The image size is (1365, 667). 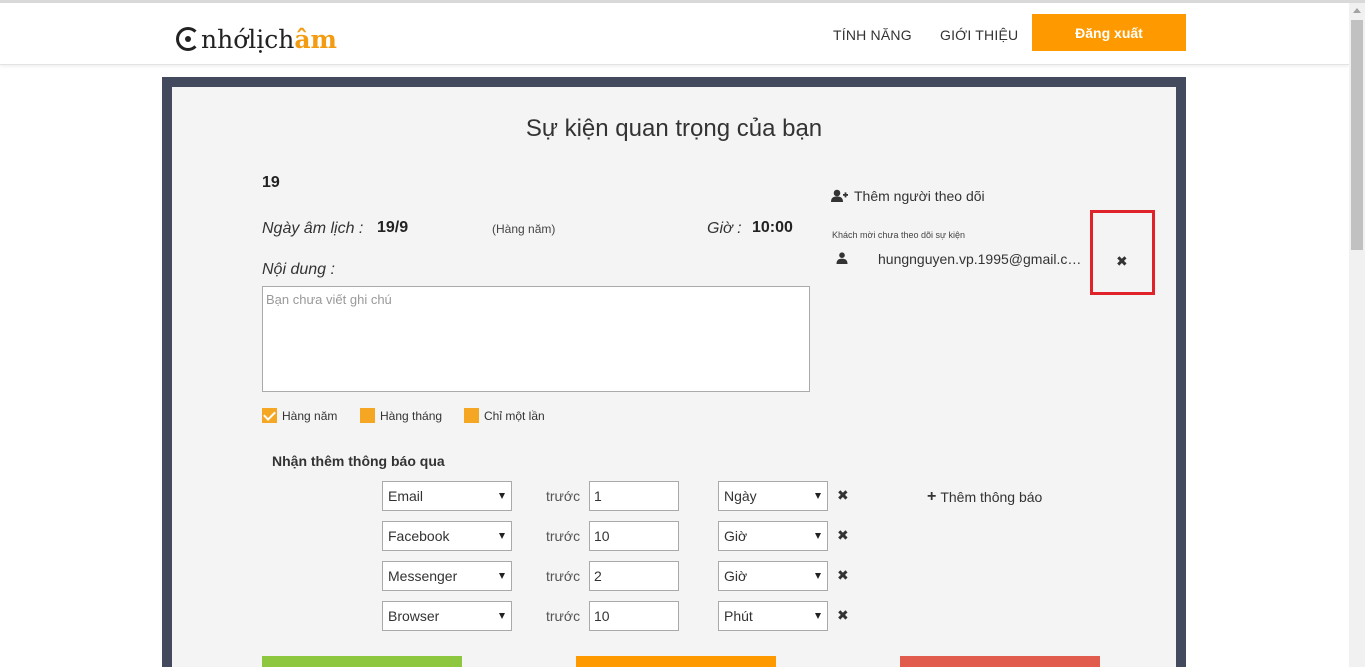 What do you see at coordinates (979, 35) in the screenshot?
I see `nav-about: GIỚI THIỆU` at bounding box center [979, 35].